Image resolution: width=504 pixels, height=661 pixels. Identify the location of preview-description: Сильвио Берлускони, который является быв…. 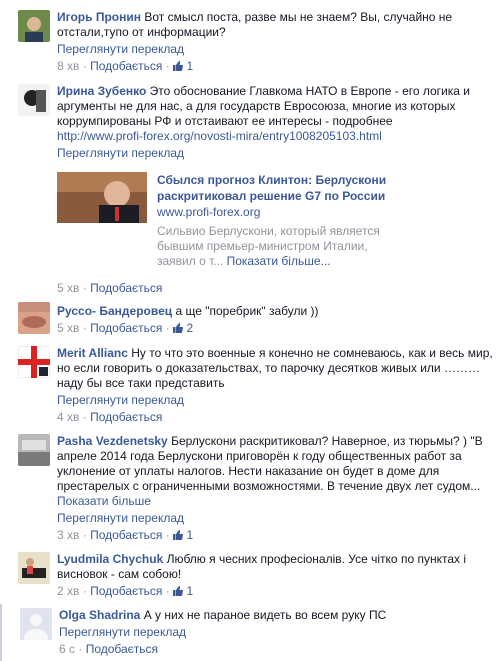
(277, 246).